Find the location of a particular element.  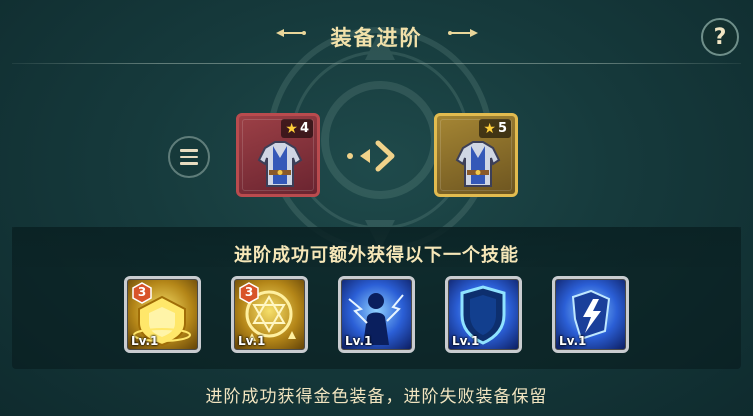

upgrade-rule-note: 进阶成功获得金色装备，进阶失败装备保留 is located at coordinates (376, 397).